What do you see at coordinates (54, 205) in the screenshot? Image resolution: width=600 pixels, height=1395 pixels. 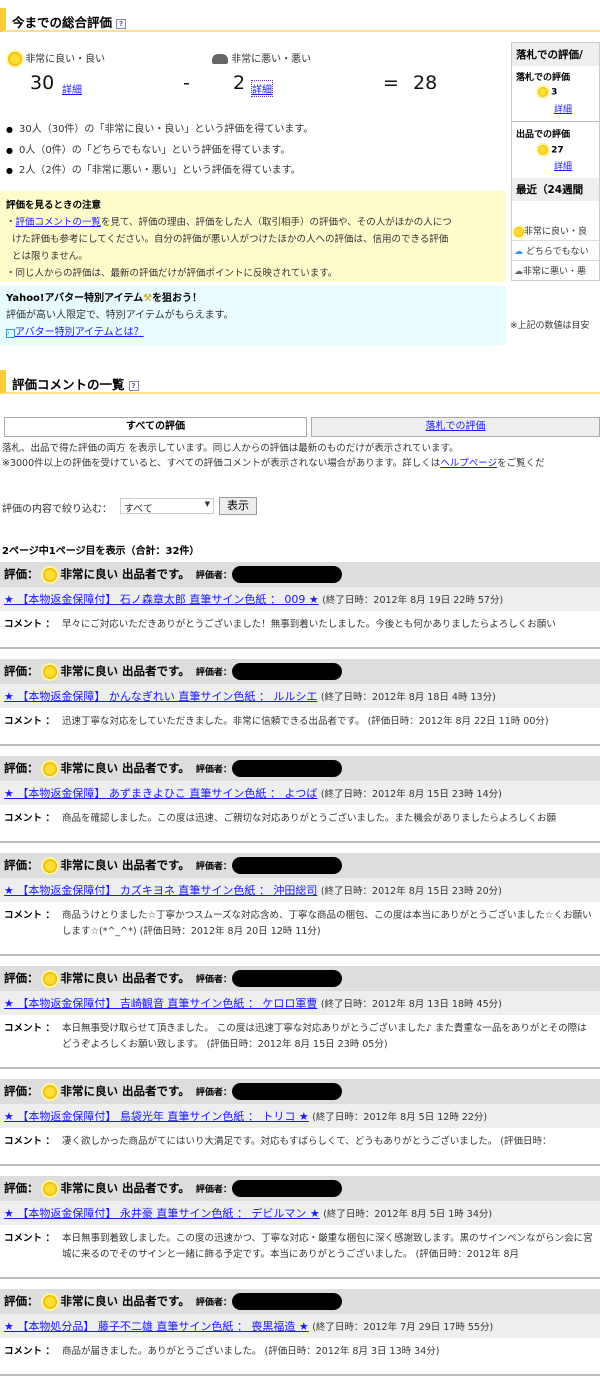 I see `caution-title: 評価を見るときの注意` at bounding box center [54, 205].